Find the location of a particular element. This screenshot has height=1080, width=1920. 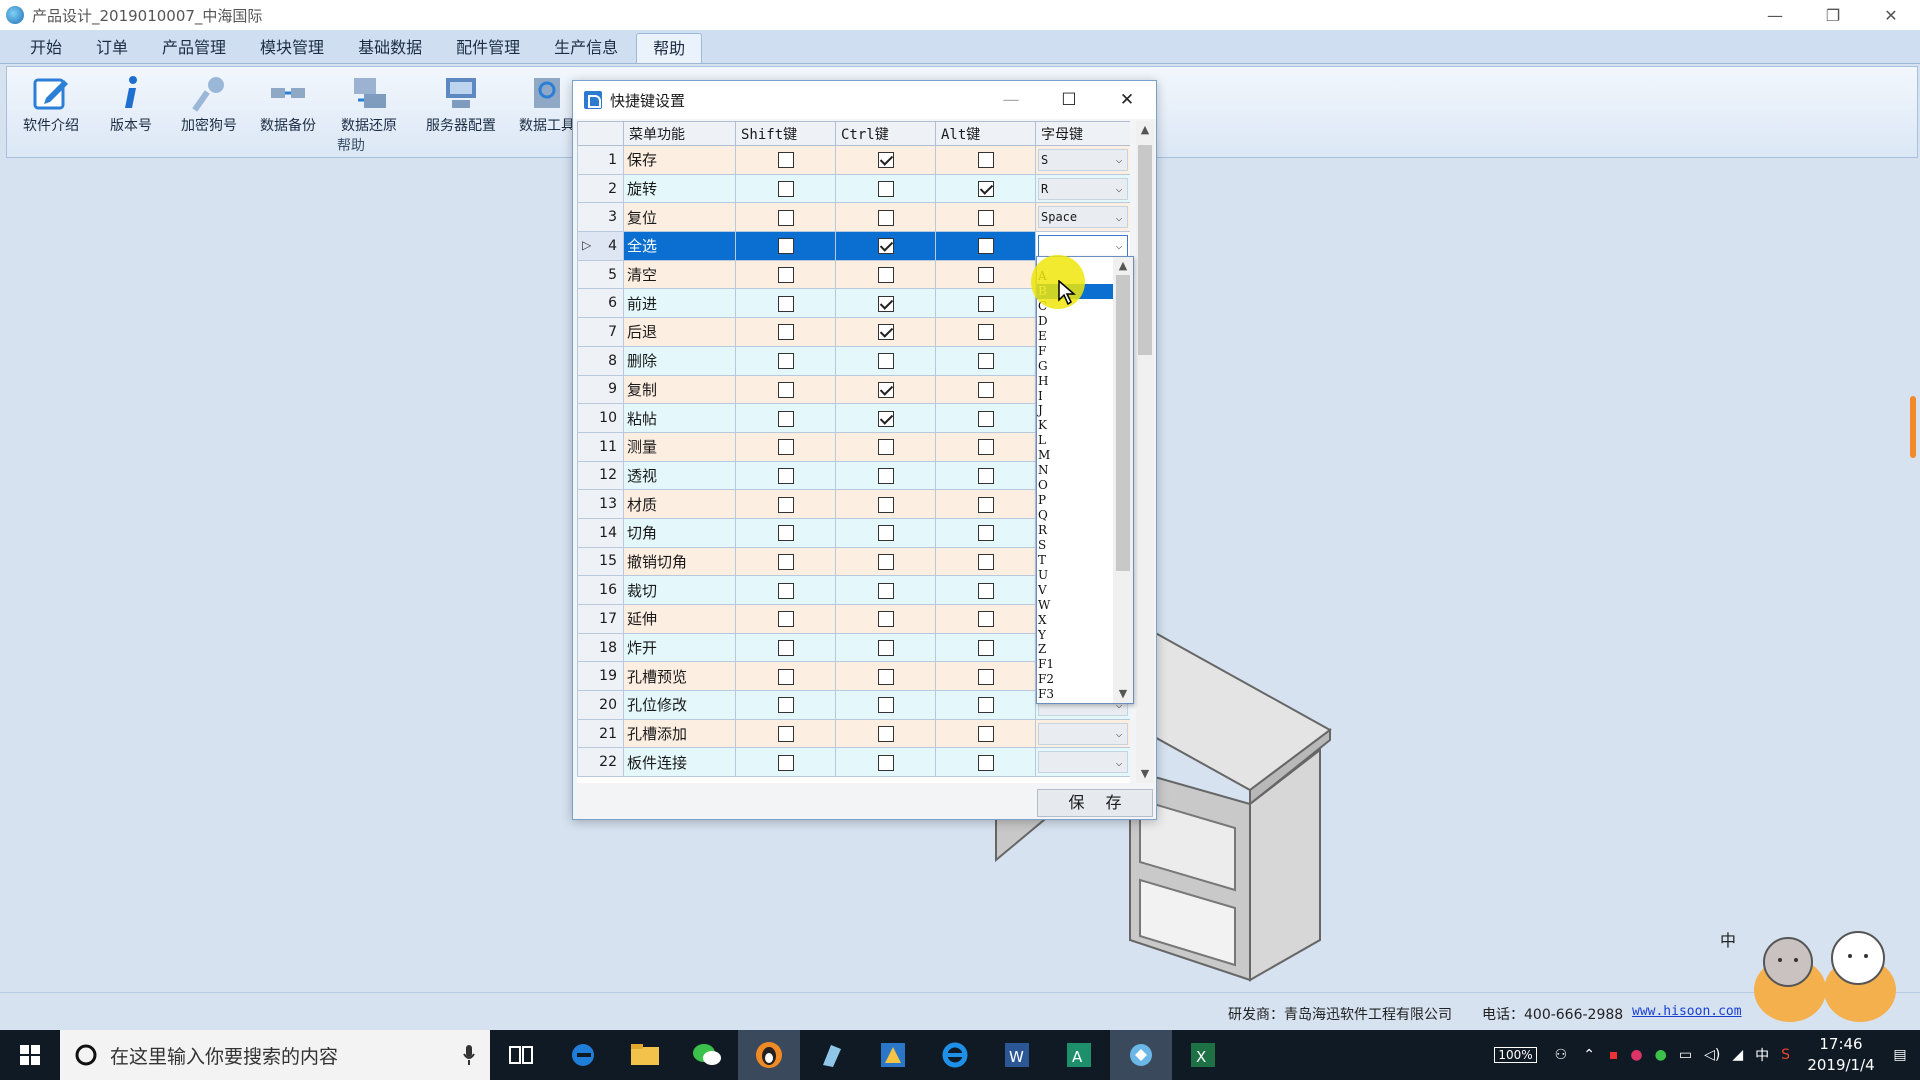

dropdown-option: F1 is located at coordinates (1075, 664).